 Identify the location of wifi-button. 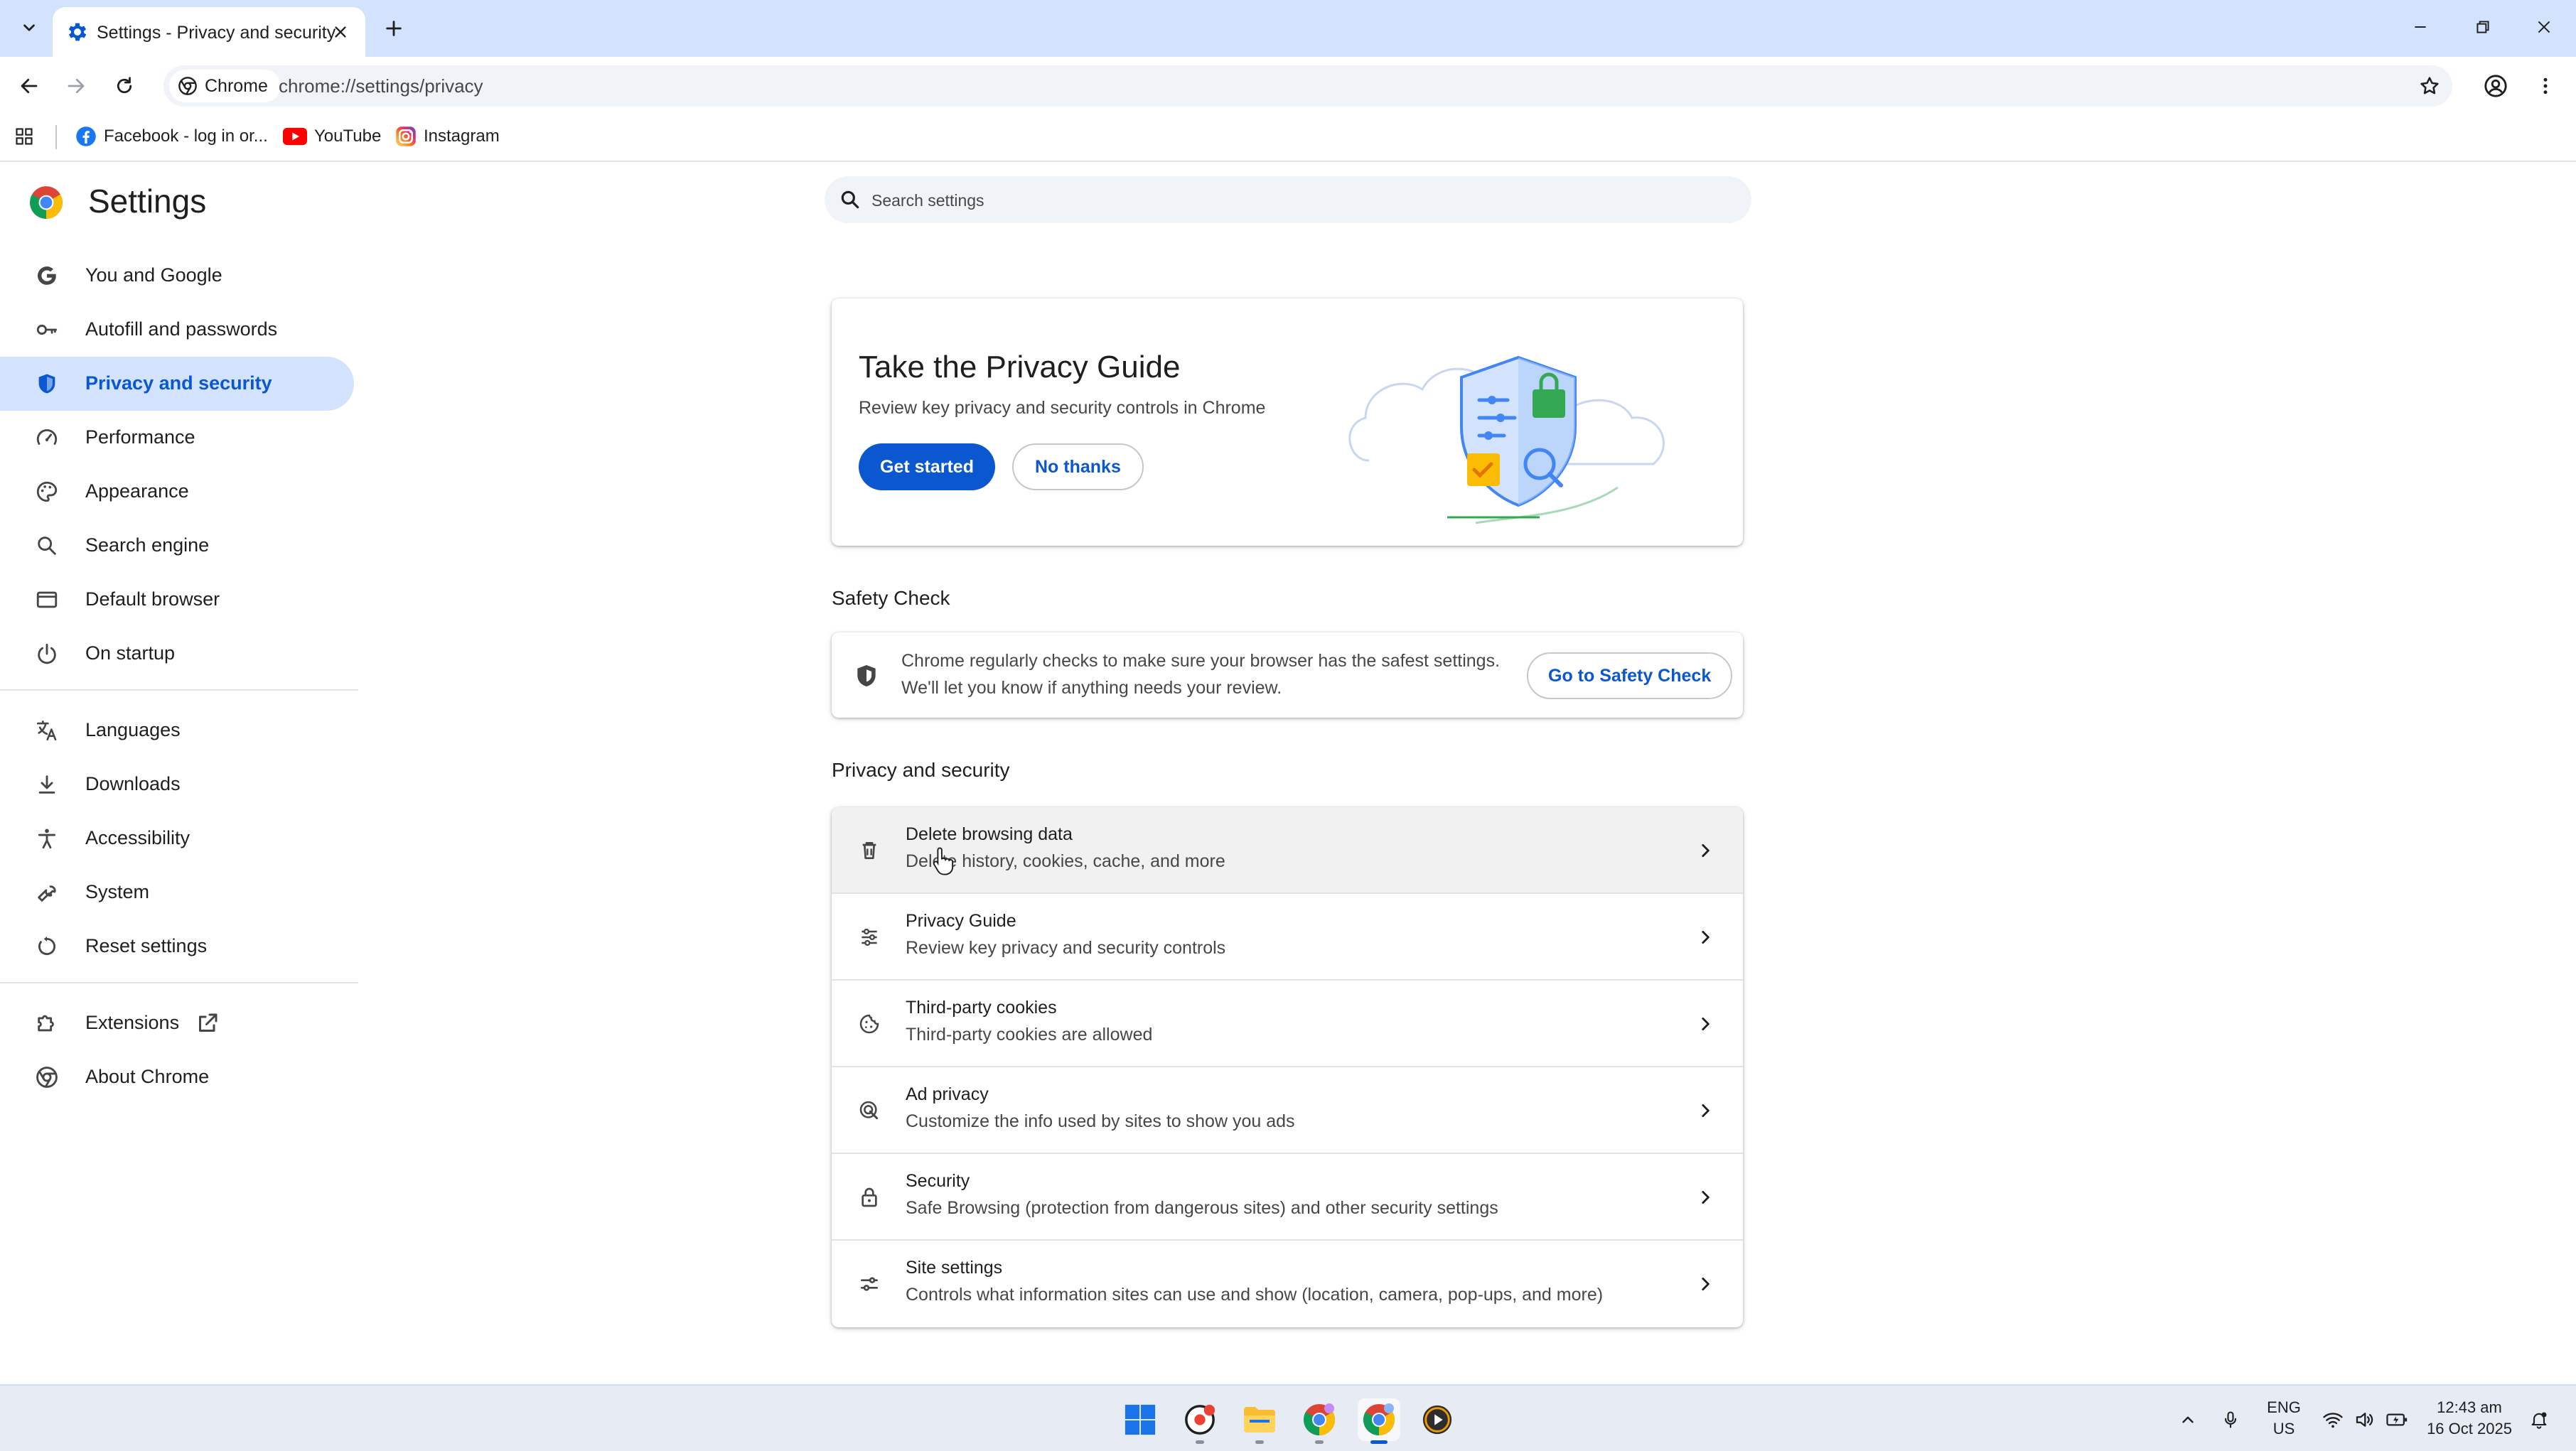
(2333, 1420).